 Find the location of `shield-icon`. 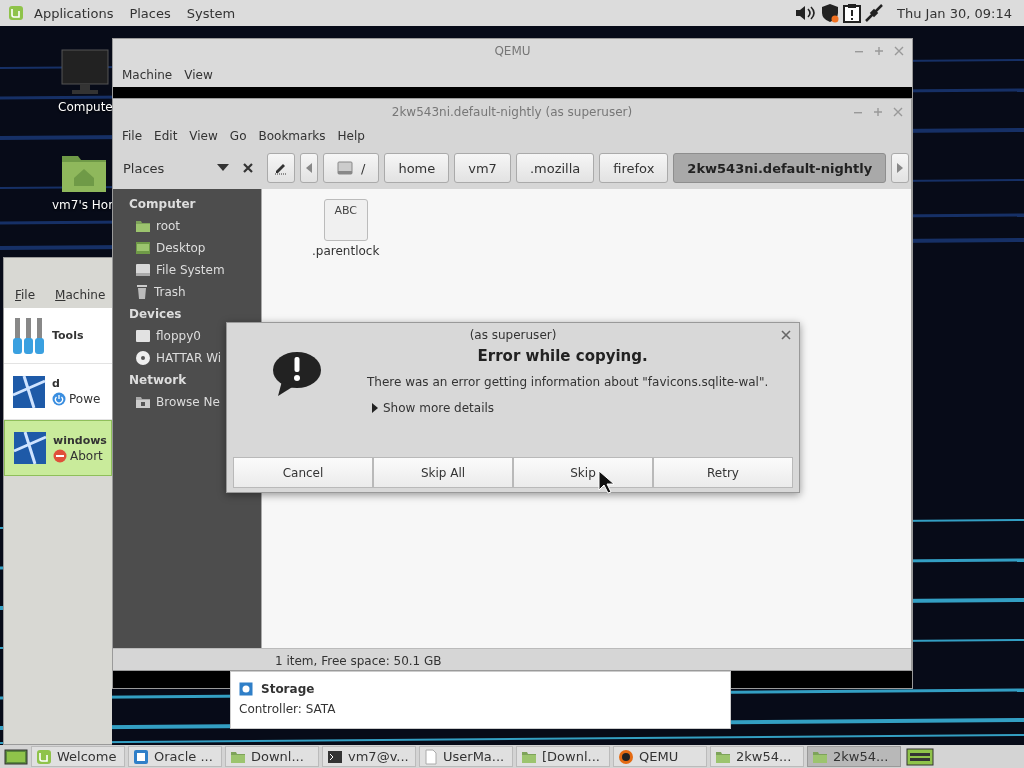

shield-icon is located at coordinates (830, 13).